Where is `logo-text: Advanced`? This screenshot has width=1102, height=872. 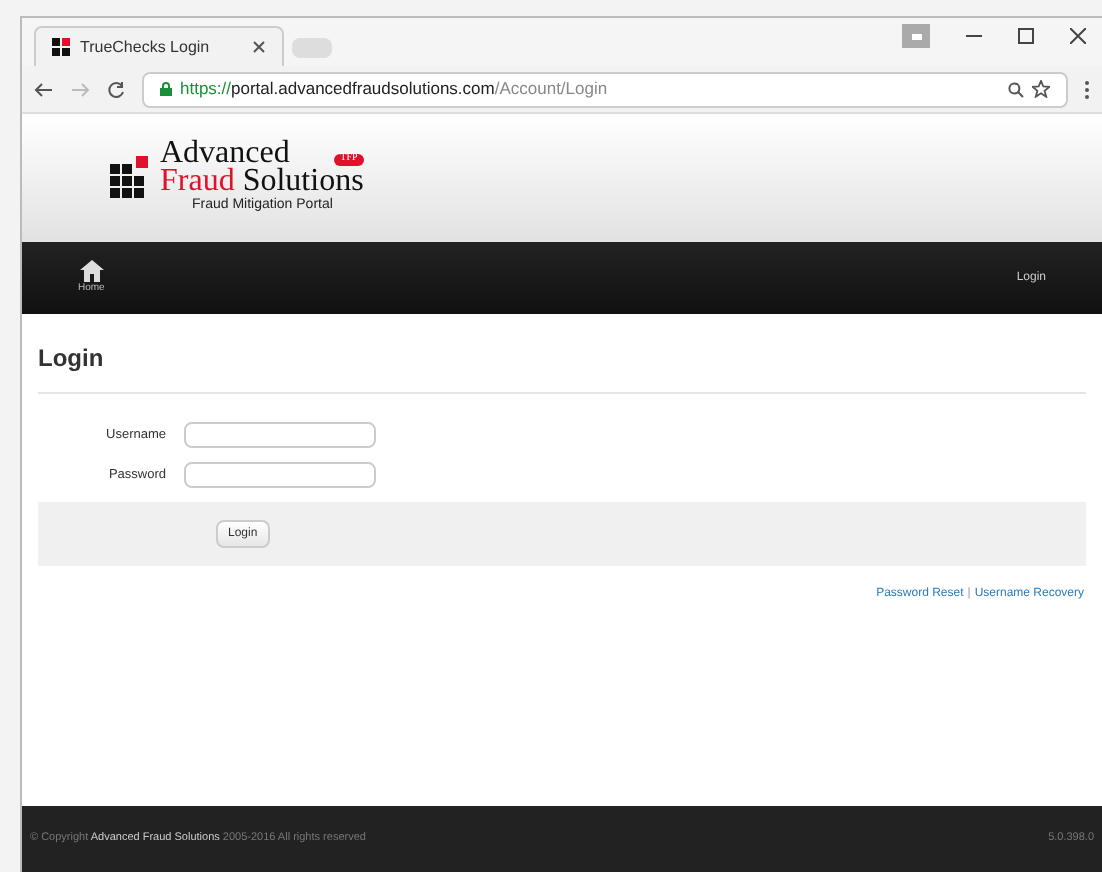
logo-text: Advanced is located at coordinates (225, 154).